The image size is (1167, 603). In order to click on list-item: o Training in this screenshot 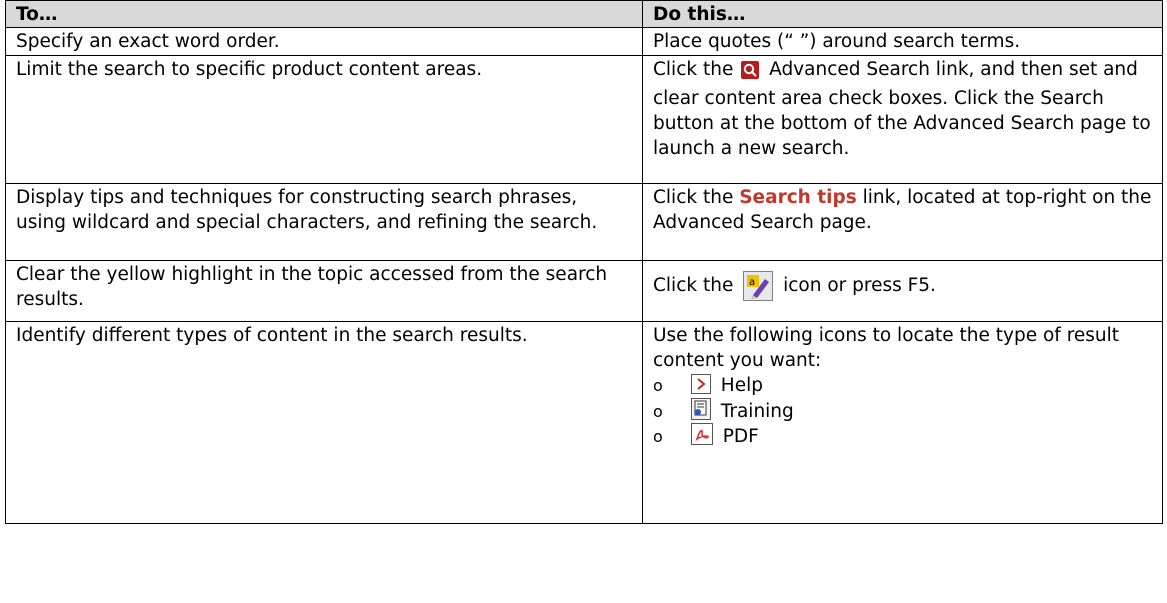, I will do `click(902, 410)`.